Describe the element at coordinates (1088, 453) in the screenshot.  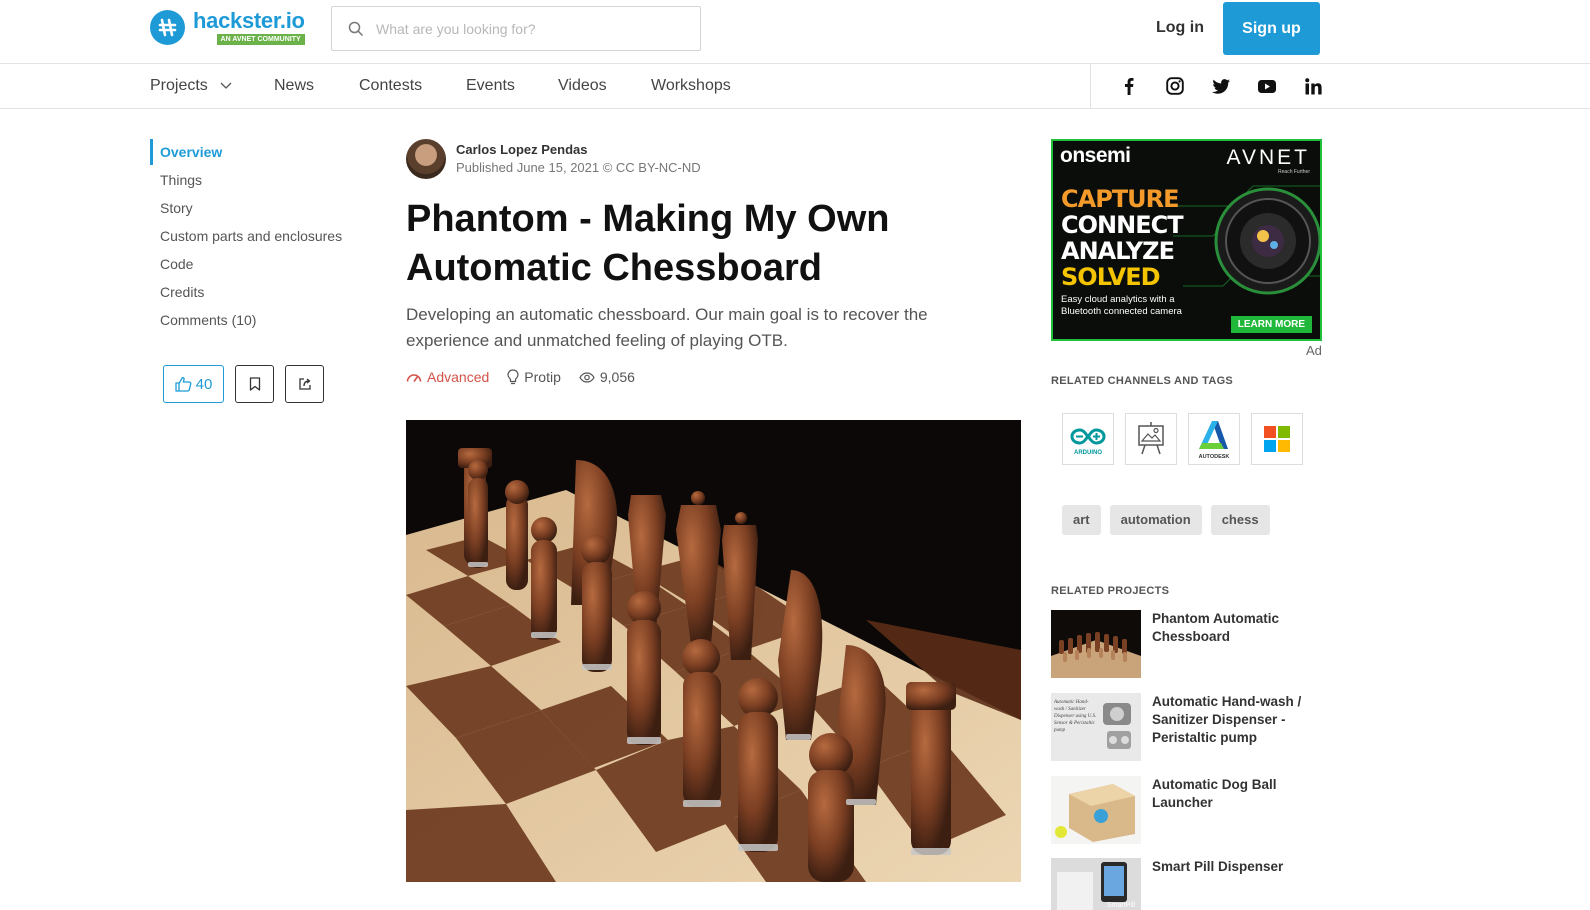
I see `arduino-label: ARDUINO` at that location.